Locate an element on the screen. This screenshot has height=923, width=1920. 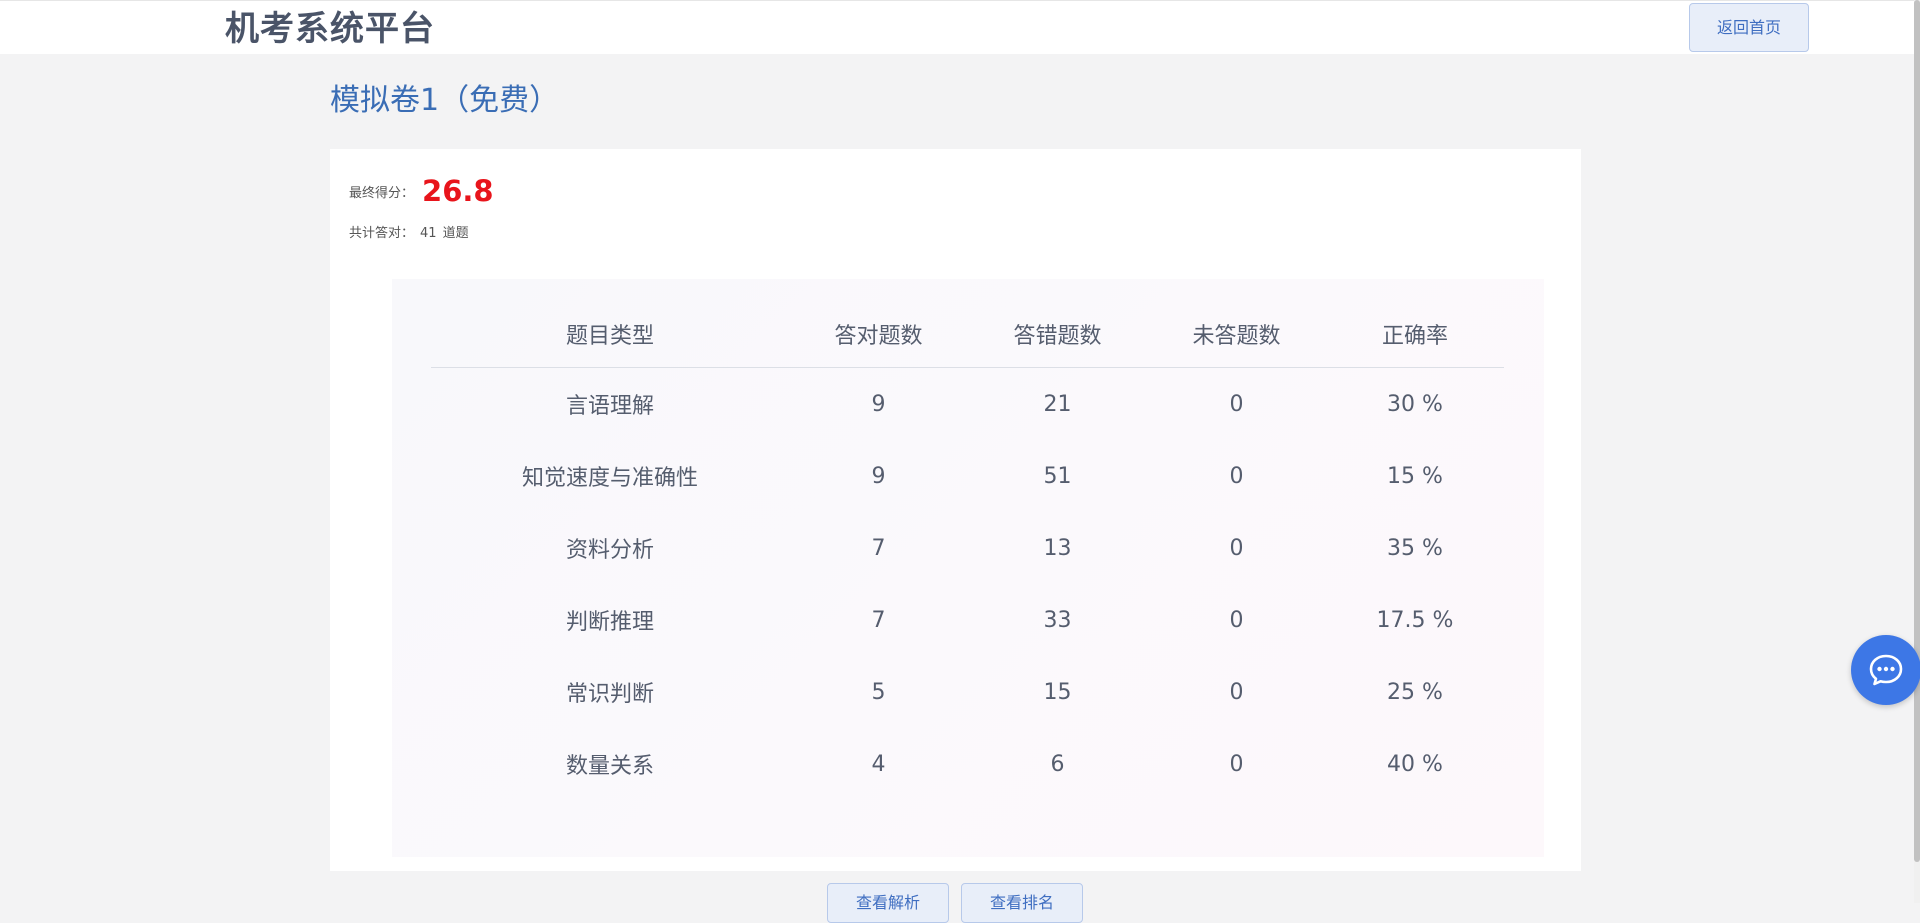
cell-accuracy: 40 % is located at coordinates (1415, 764).